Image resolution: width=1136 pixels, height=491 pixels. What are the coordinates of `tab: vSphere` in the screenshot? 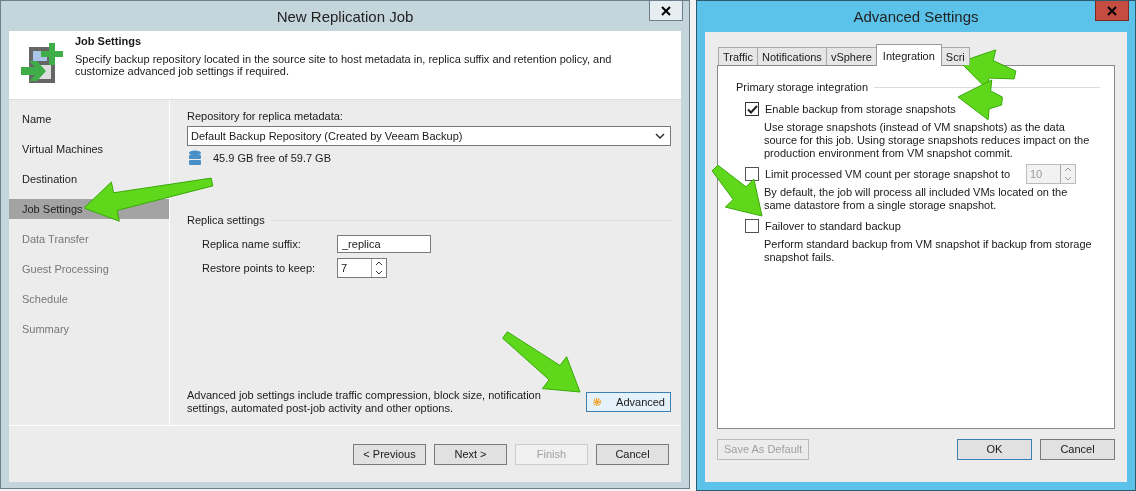 It's located at (851, 56).